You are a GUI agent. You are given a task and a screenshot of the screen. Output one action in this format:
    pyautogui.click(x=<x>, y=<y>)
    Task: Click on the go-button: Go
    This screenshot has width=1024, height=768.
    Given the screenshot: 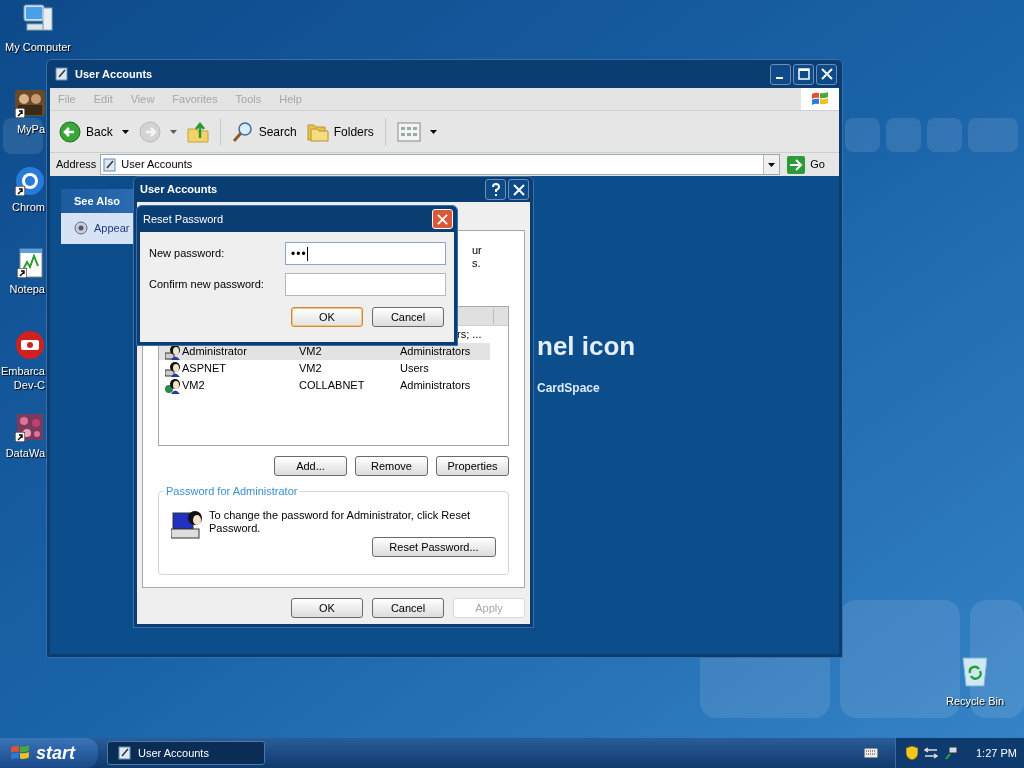 What is the action you would take?
    pyautogui.click(x=809, y=164)
    